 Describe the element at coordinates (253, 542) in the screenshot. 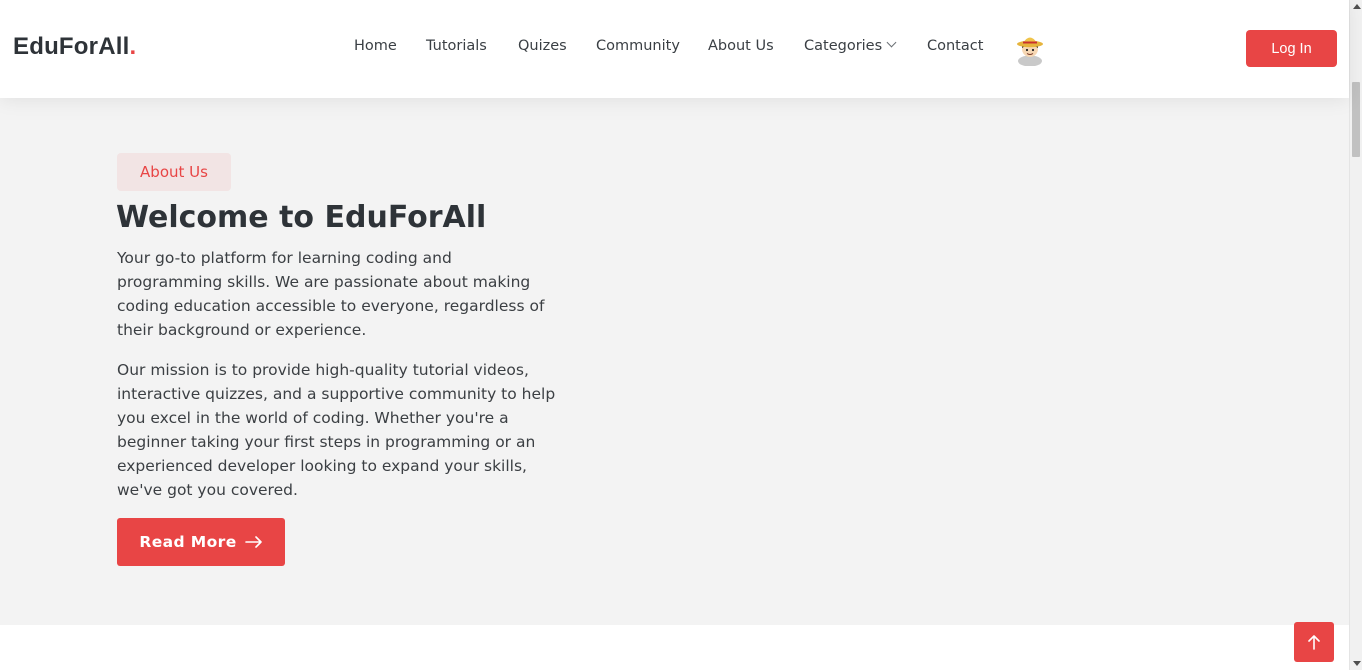

I see `arrow-right-icon` at that location.